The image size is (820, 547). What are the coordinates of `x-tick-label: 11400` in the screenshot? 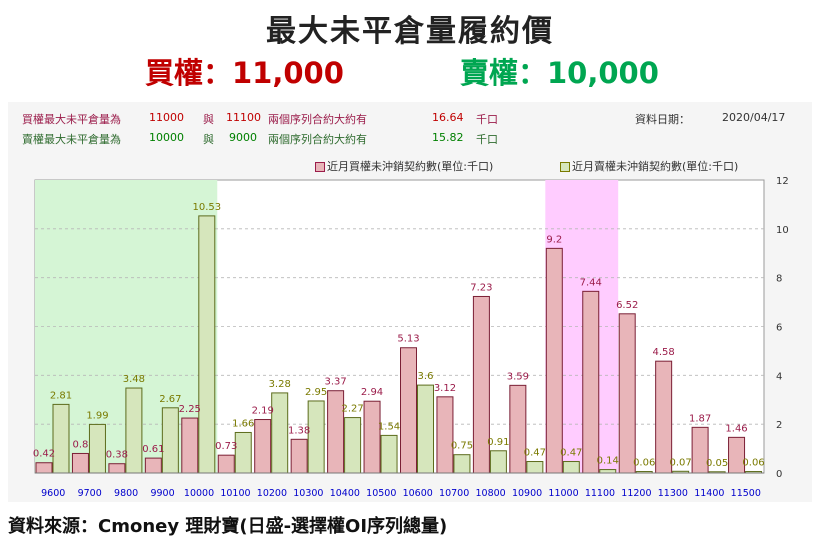 It's located at (709, 493).